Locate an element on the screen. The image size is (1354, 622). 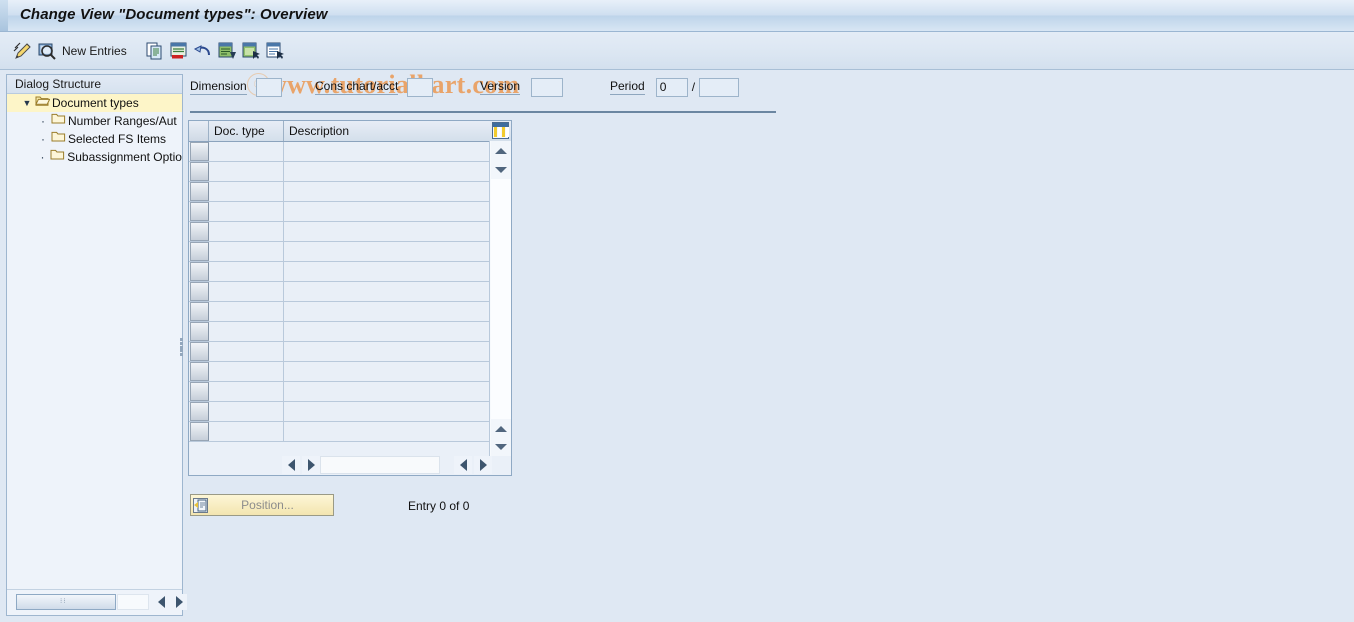
sidebar-item-document-types: ▼ Document types is located at coordinates (94, 103).